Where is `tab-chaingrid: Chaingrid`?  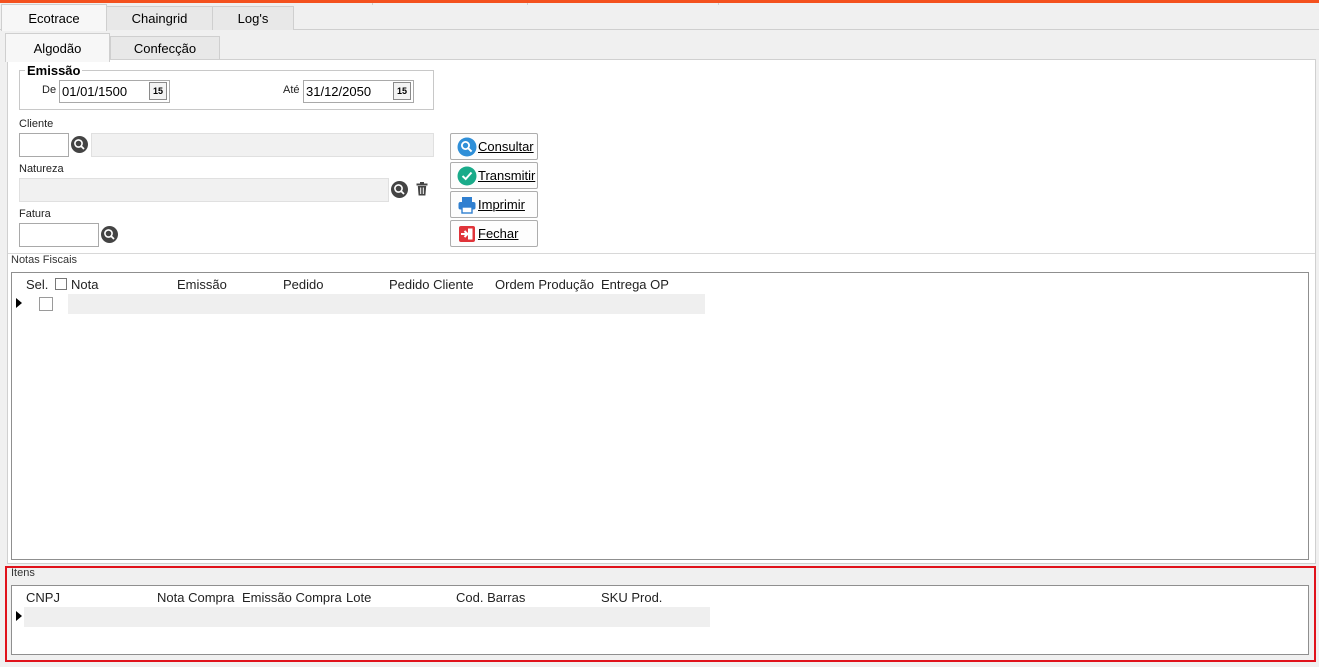 tab-chaingrid: Chaingrid is located at coordinates (159, 18).